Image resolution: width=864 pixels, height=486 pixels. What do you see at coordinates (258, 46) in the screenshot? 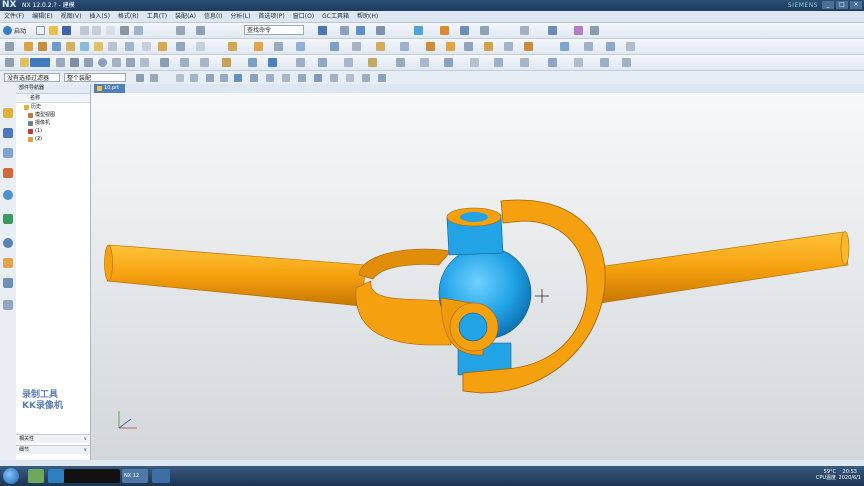
I see `pattern-icon` at bounding box center [258, 46].